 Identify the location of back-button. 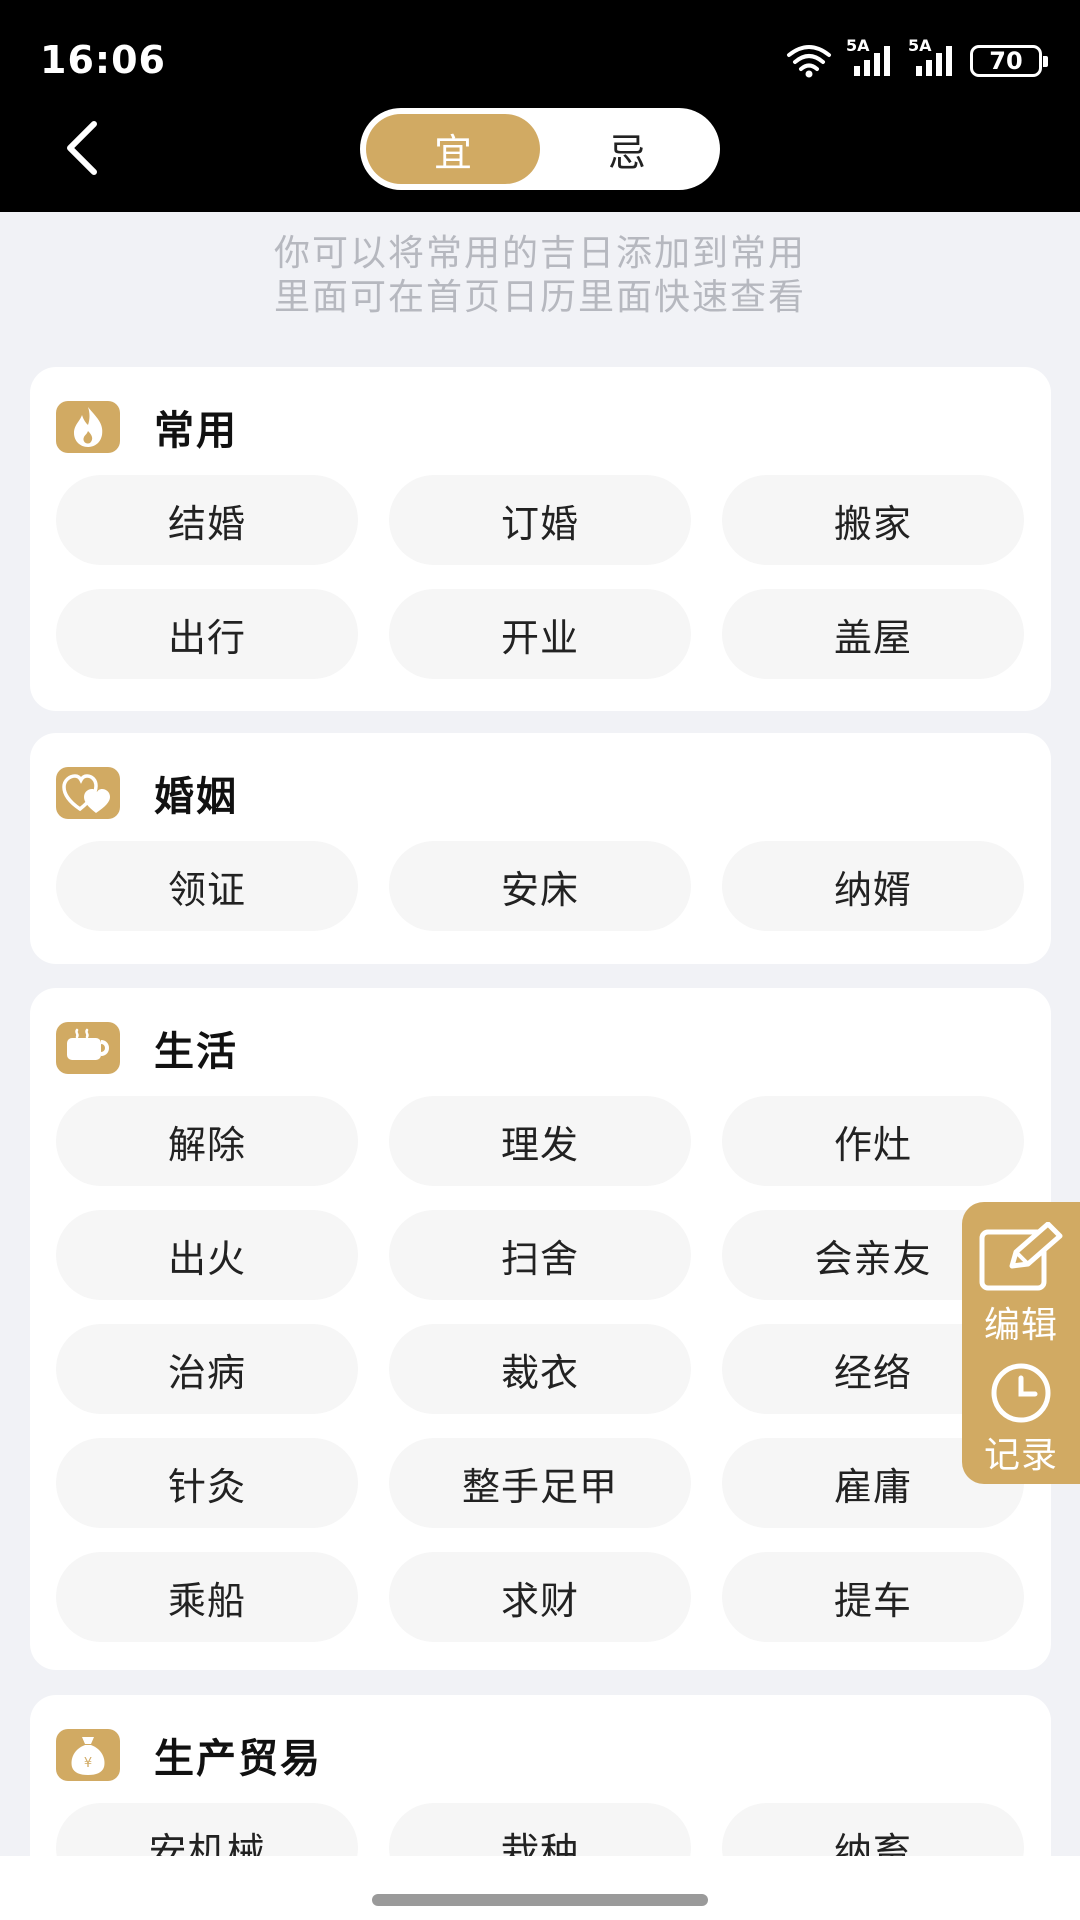
(86, 148).